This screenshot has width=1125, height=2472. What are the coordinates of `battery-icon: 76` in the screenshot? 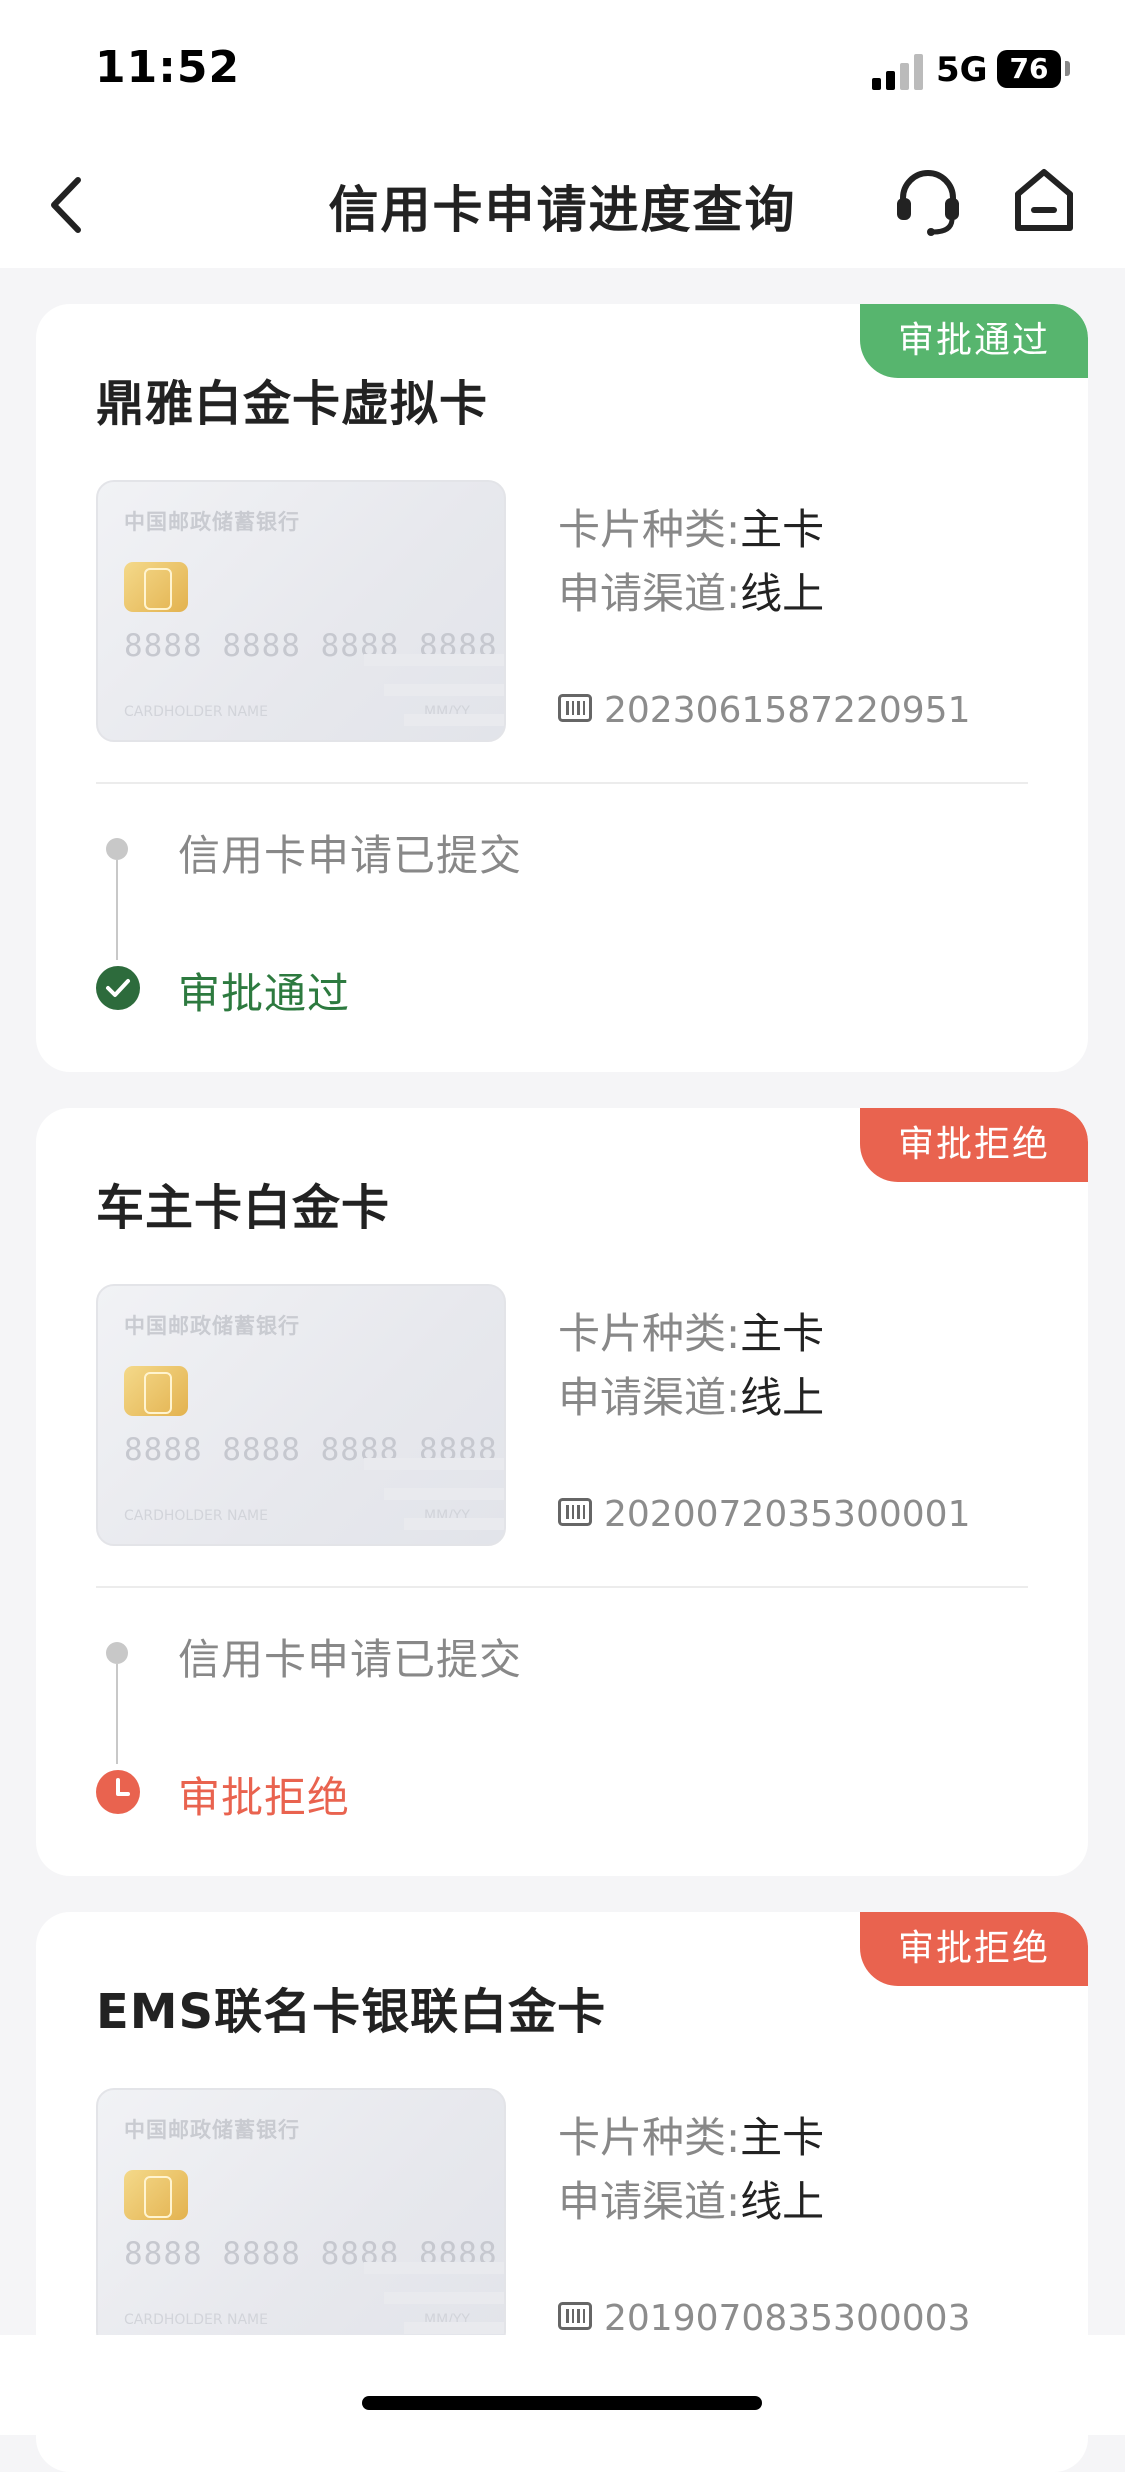 It's located at (1029, 69).